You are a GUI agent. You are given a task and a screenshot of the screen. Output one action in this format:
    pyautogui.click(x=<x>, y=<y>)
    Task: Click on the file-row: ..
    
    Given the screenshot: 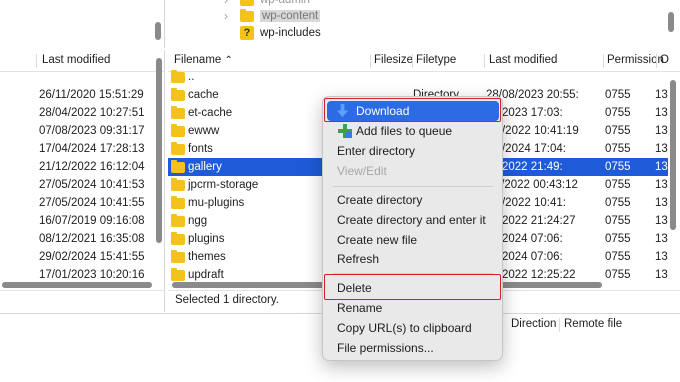 What is the action you would take?
    pyautogui.click(x=418, y=77)
    